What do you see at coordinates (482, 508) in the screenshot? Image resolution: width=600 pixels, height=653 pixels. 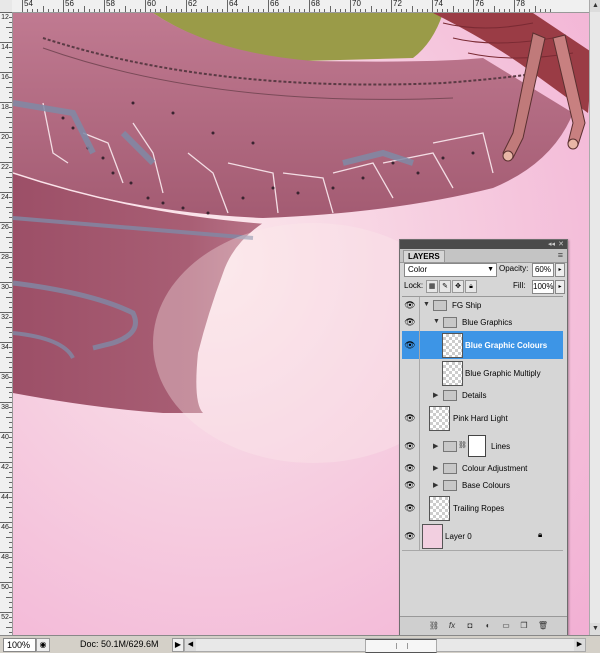 I see `layer-row-trailing-ropes: 👁︎ Trailing Ropes` at bounding box center [482, 508].